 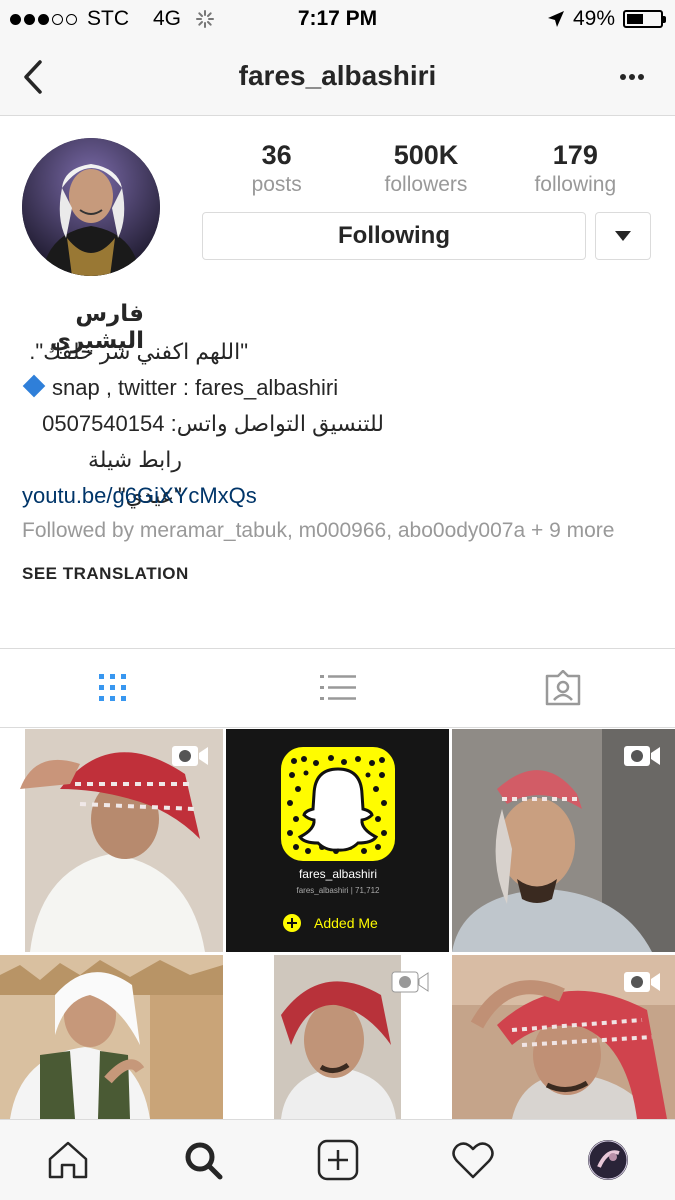 What do you see at coordinates (134, 477) in the screenshot?
I see `bio-line: رابط شيلة "عيدي"` at bounding box center [134, 477].